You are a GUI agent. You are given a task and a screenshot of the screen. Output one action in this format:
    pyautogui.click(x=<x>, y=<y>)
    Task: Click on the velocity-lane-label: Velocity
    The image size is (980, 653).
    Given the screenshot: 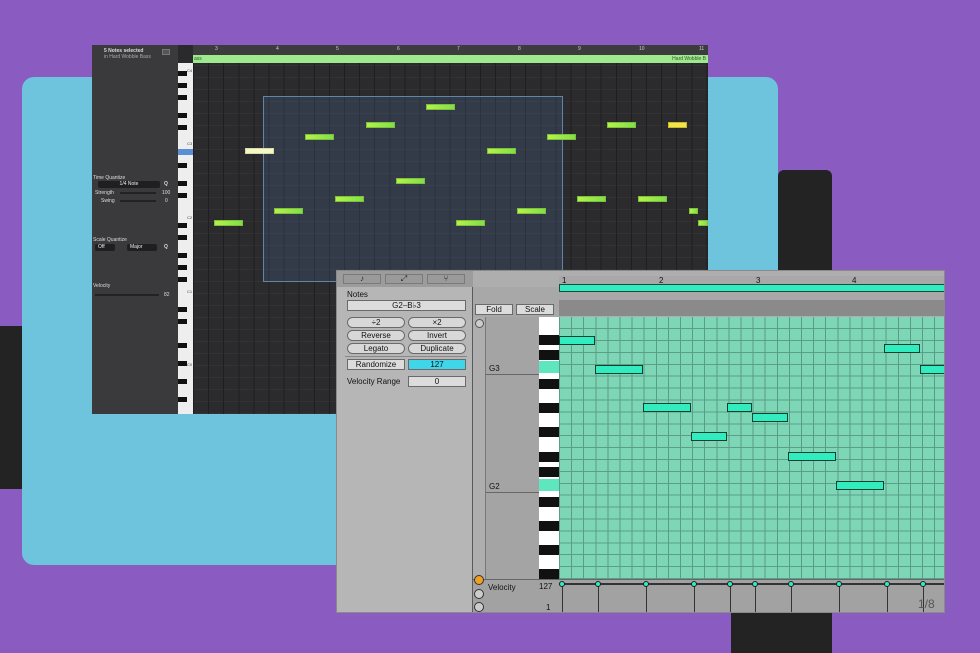 What is the action you would take?
    pyautogui.click(x=502, y=587)
    